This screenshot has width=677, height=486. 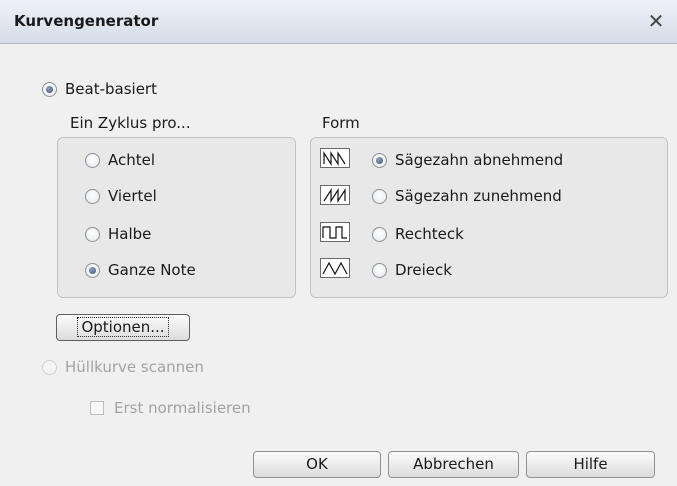 I want to click on cycle-option-label: Viertel, so click(x=132, y=196).